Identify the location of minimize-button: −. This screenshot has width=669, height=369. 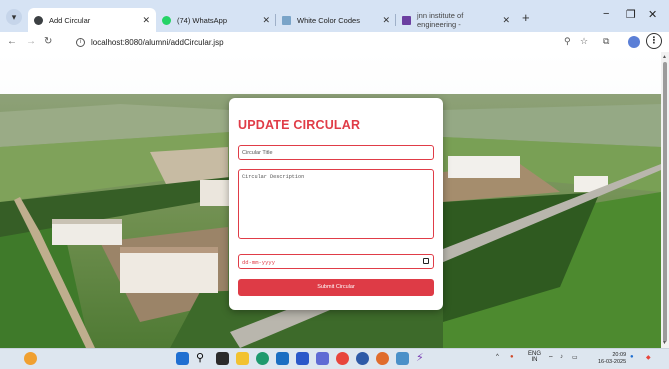
(606, 14).